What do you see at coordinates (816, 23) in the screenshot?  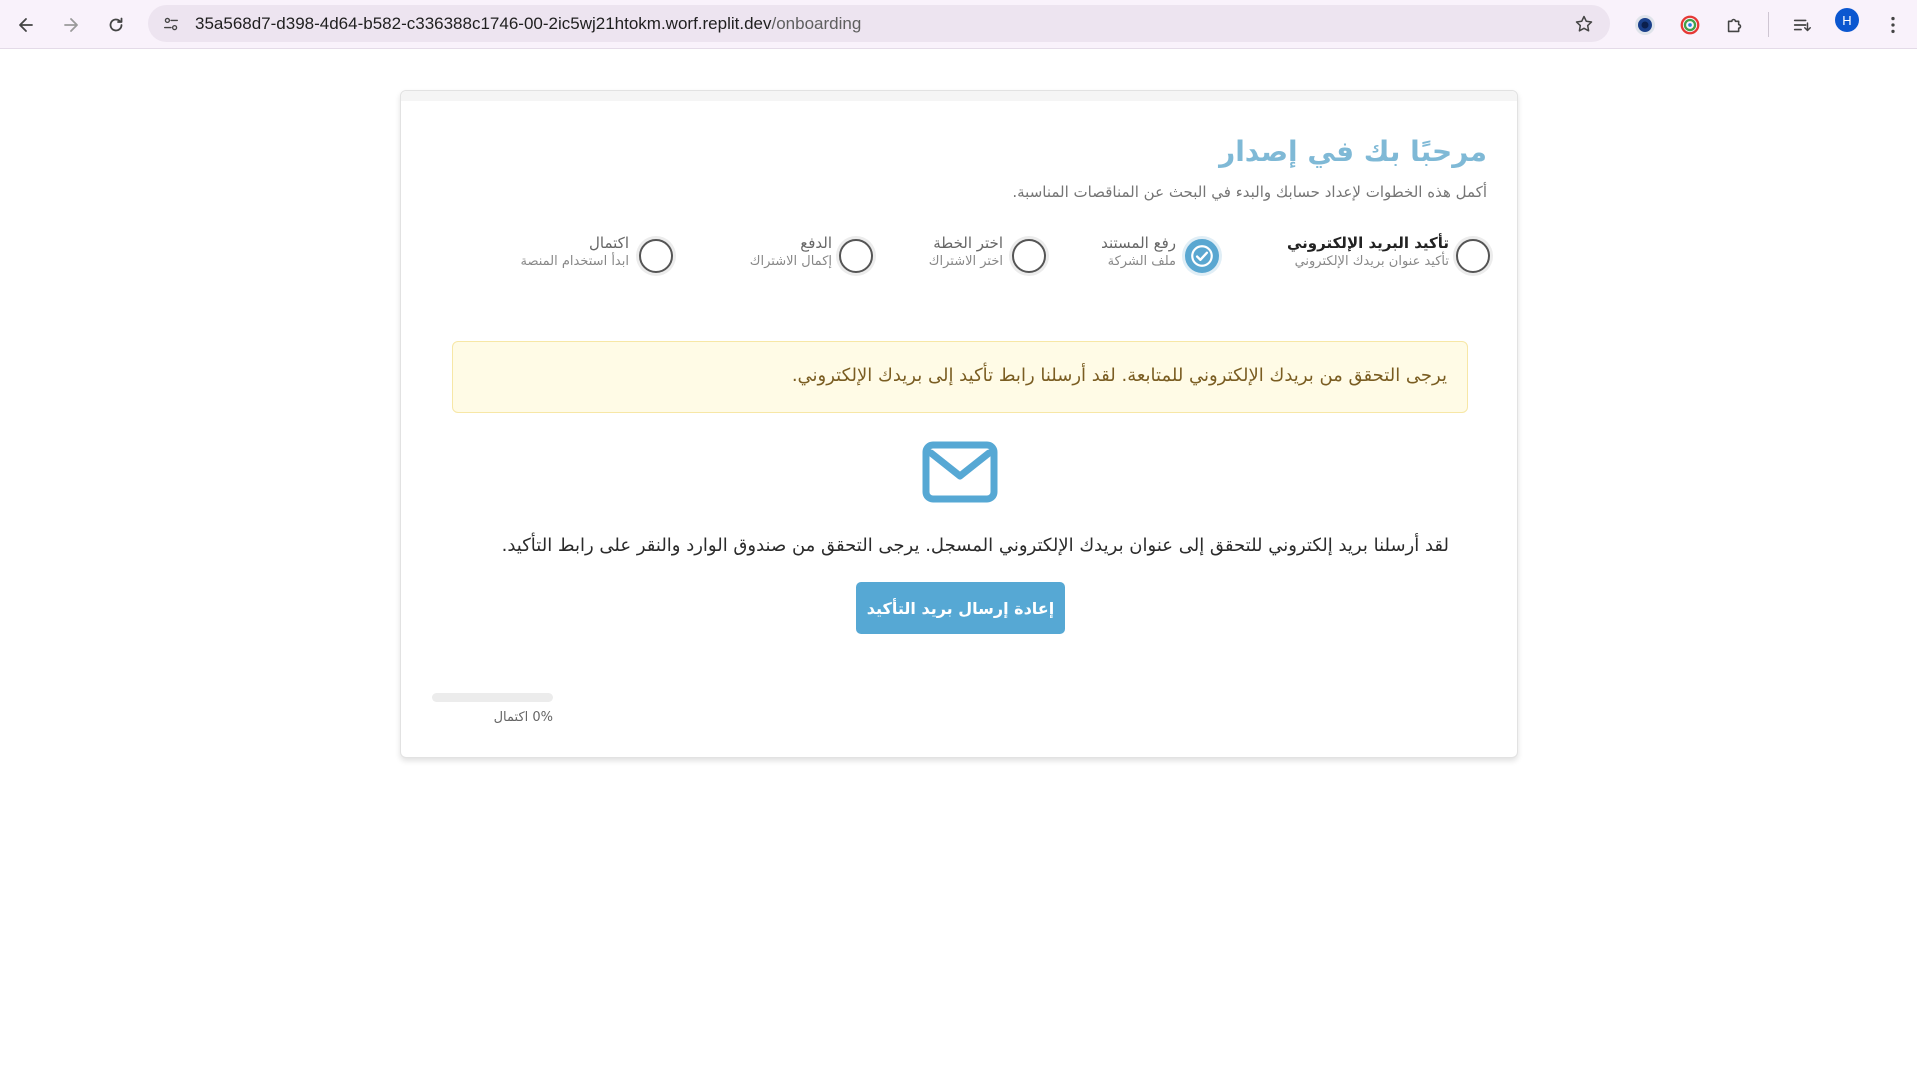 I see `url-path: /onboarding` at bounding box center [816, 23].